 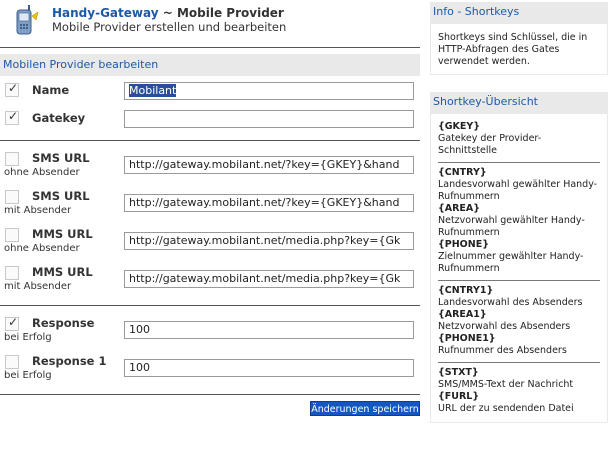 I want to click on shortkey-key: {FURL}, so click(x=459, y=396).